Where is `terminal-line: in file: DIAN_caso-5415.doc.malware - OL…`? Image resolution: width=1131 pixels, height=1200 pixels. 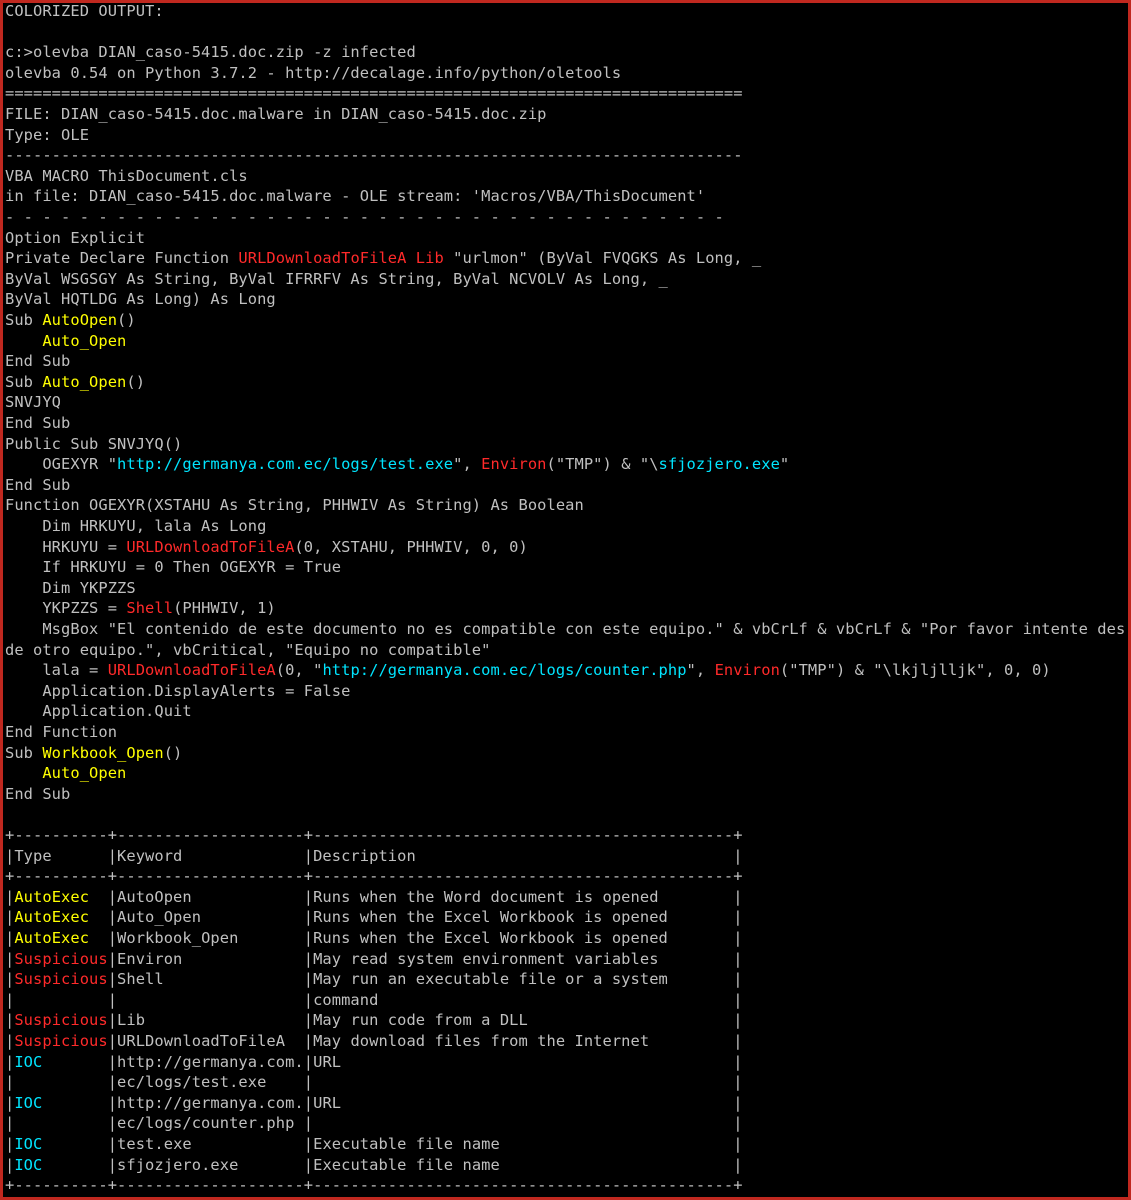 terminal-line: in file: DIAN_caso-5415.doc.malware - OL… is located at coordinates (355, 196).